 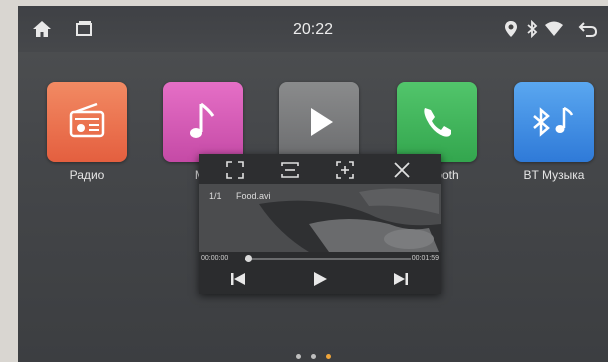 I want to click on track-info: 1/1 Food.avi, so click(x=246, y=196).